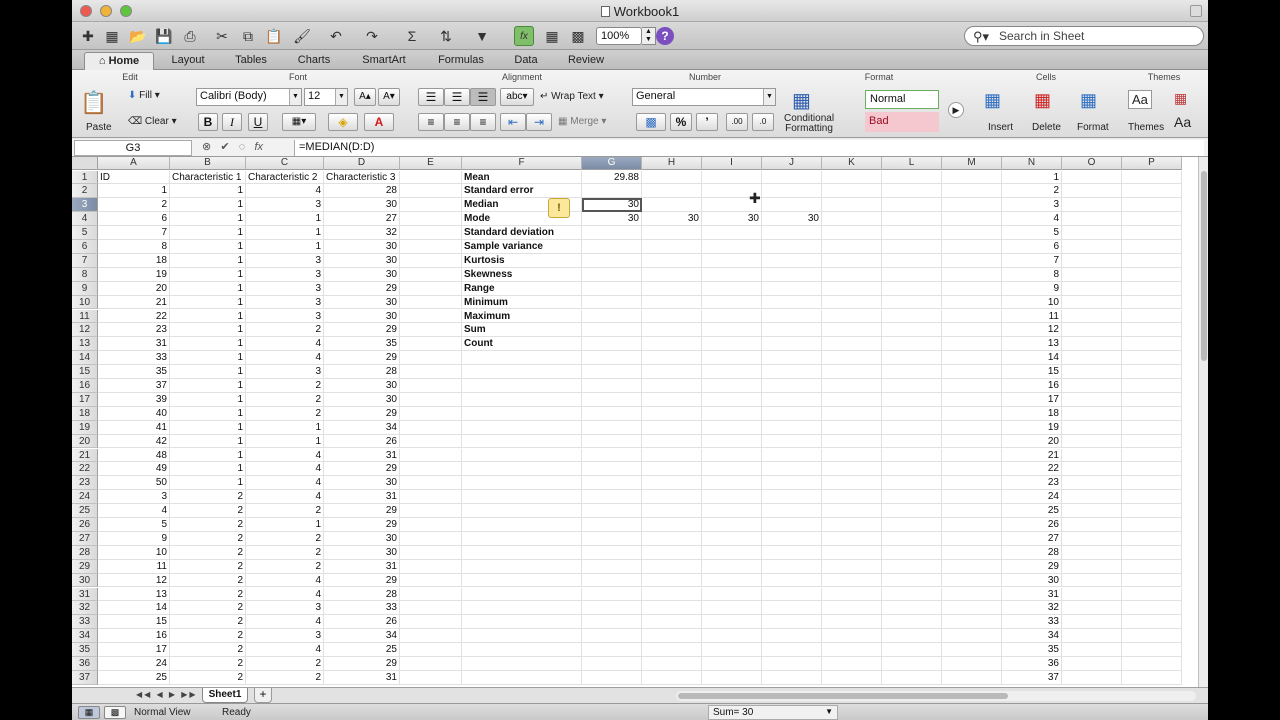 The image size is (1280, 720). I want to click on cell-f26, so click(522, 525).